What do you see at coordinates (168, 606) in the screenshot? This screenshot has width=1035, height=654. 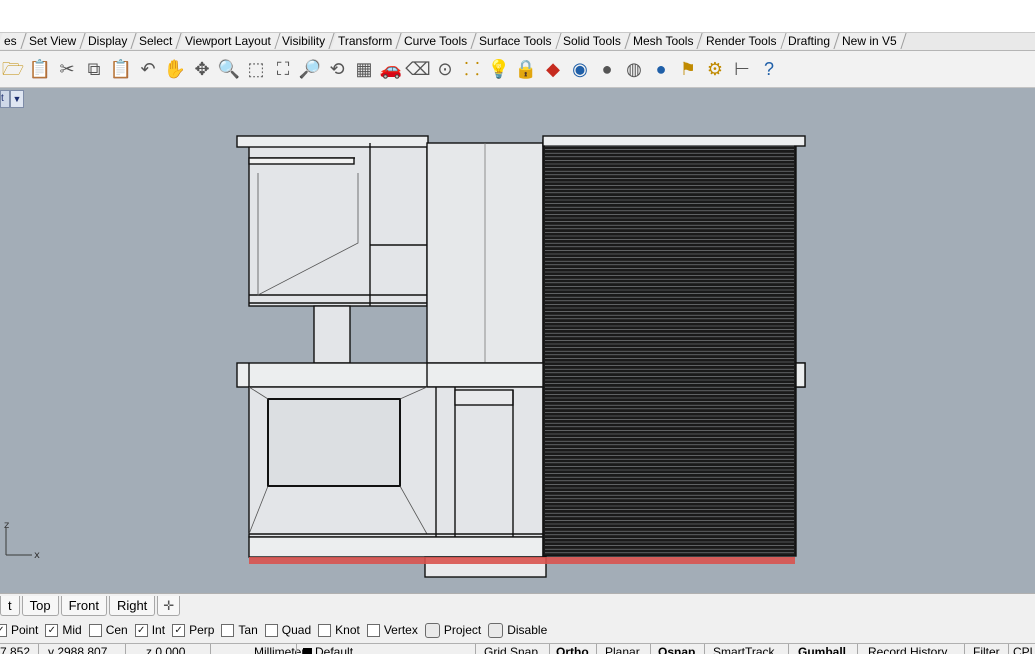 I see `add-viewport-tab-icon: ✛` at bounding box center [168, 606].